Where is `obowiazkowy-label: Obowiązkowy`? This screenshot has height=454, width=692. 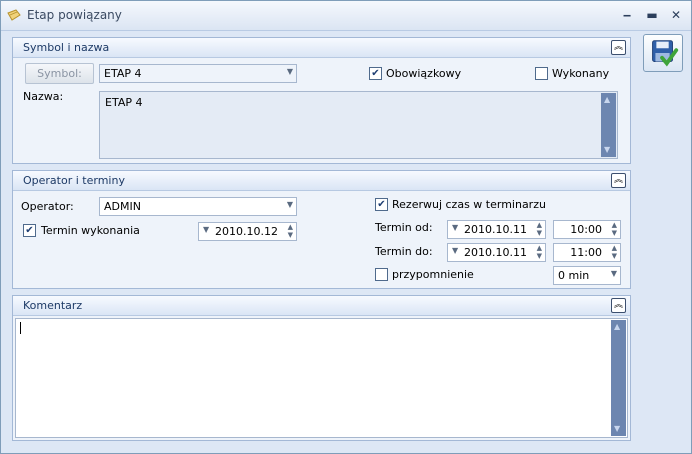
obowiazkowy-label: Obowiązkowy is located at coordinates (424, 73).